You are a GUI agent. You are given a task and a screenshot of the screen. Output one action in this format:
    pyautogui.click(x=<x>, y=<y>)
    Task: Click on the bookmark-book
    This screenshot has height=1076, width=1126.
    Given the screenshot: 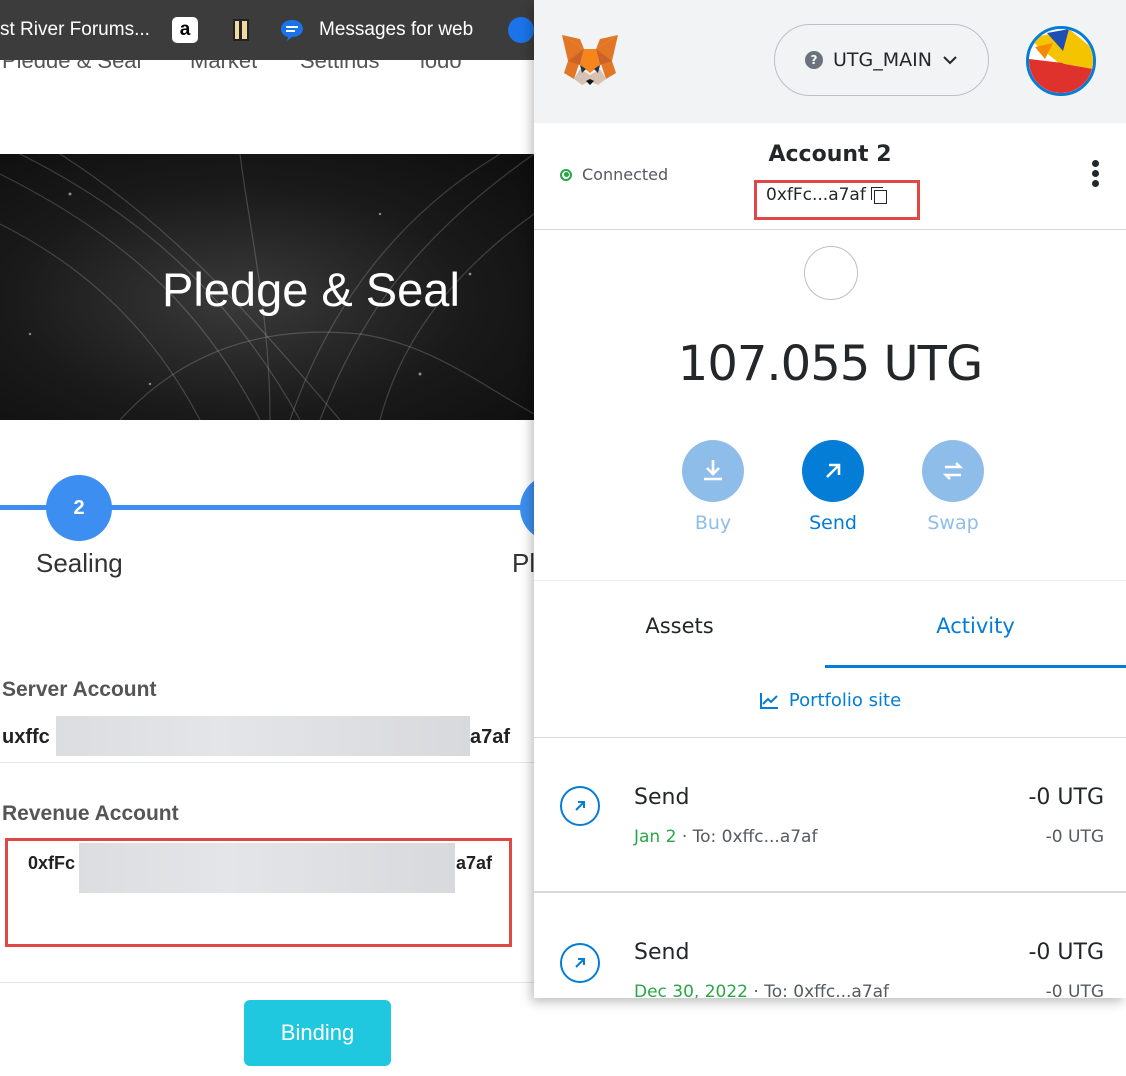 What is the action you would take?
    pyautogui.click(x=241, y=30)
    